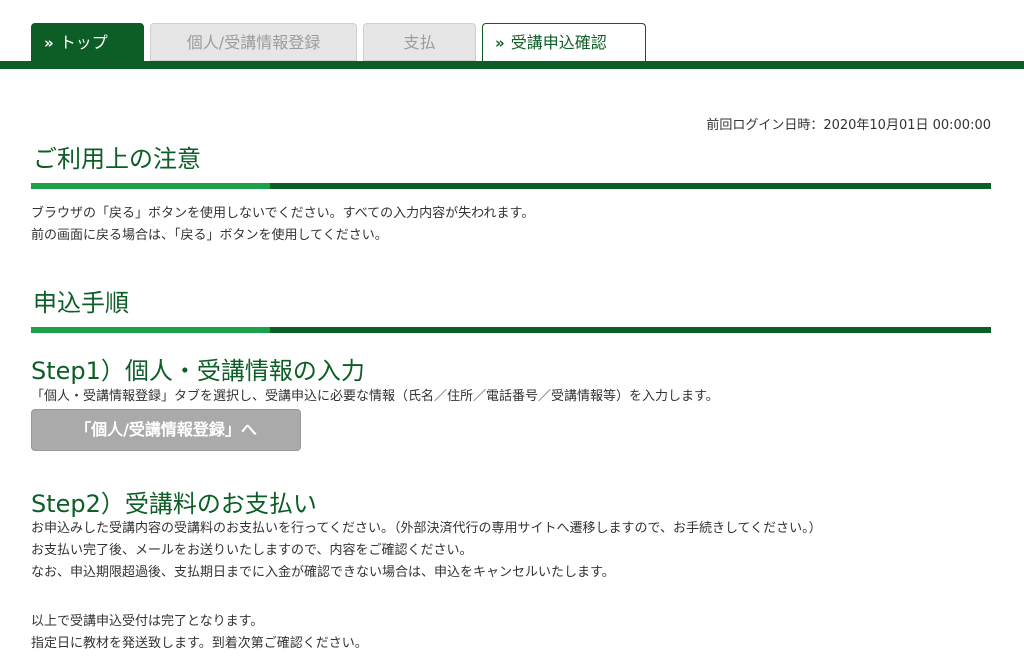 The width and height of the screenshot is (1024, 669). I want to click on notice-line: 前の画面に戻る場合は、「戻る」ボタンを使用してください。, so click(209, 235).